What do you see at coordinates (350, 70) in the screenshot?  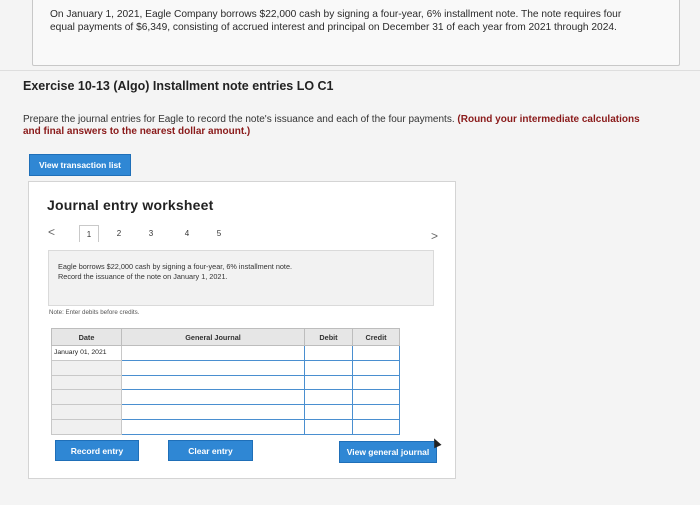 I see `section-divider` at bounding box center [350, 70].